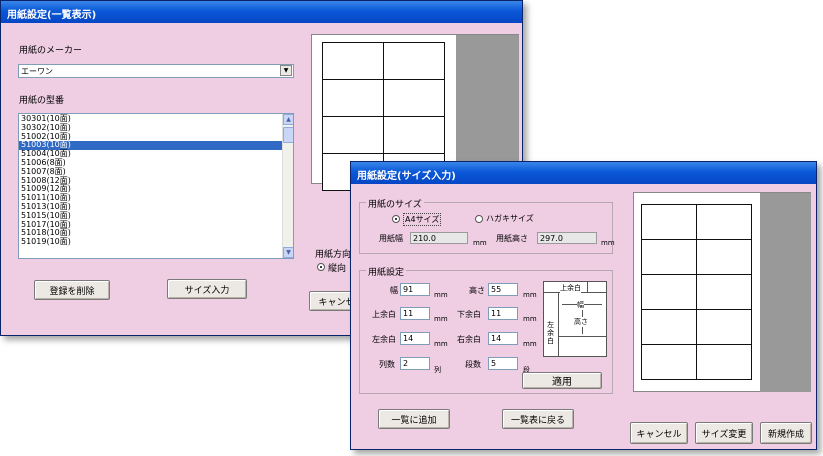 The width and height of the screenshot is (823, 456). I want to click on right-margin-label: 右余白, so click(469, 339).